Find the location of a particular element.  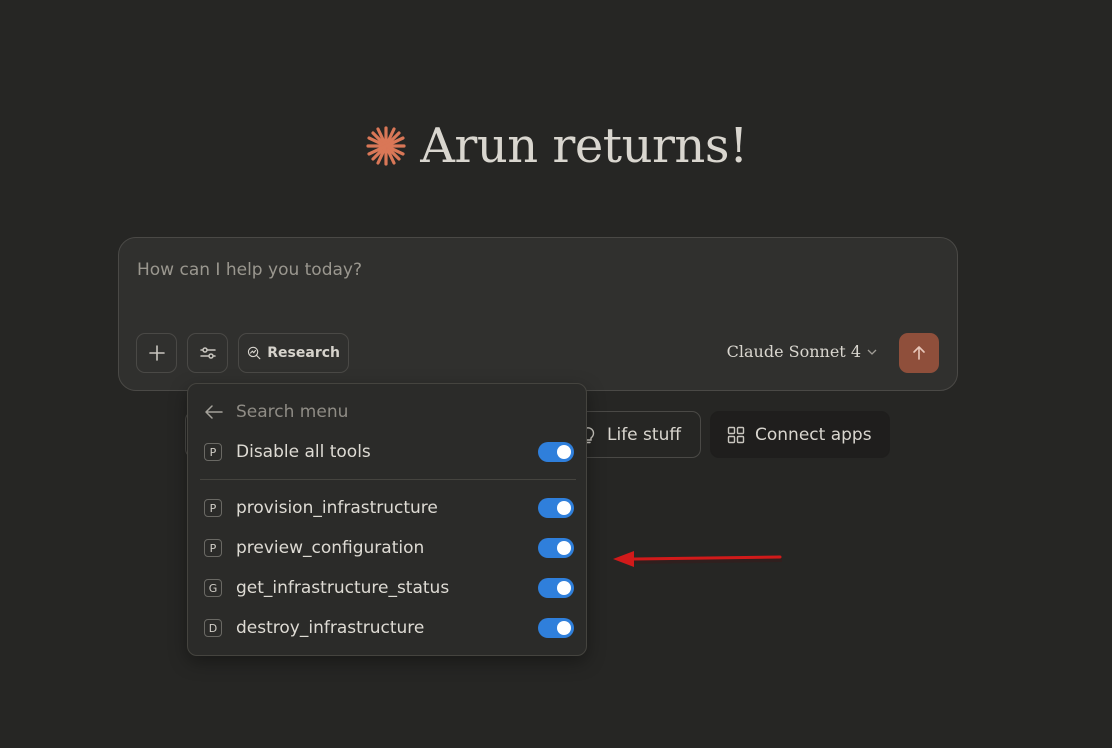

model-selector: Claude Sonnet 4 is located at coordinates (802, 351).